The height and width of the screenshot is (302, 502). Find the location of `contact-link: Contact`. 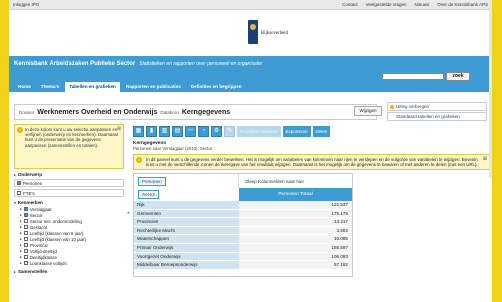

contact-link: Contact is located at coordinates (350, 4).